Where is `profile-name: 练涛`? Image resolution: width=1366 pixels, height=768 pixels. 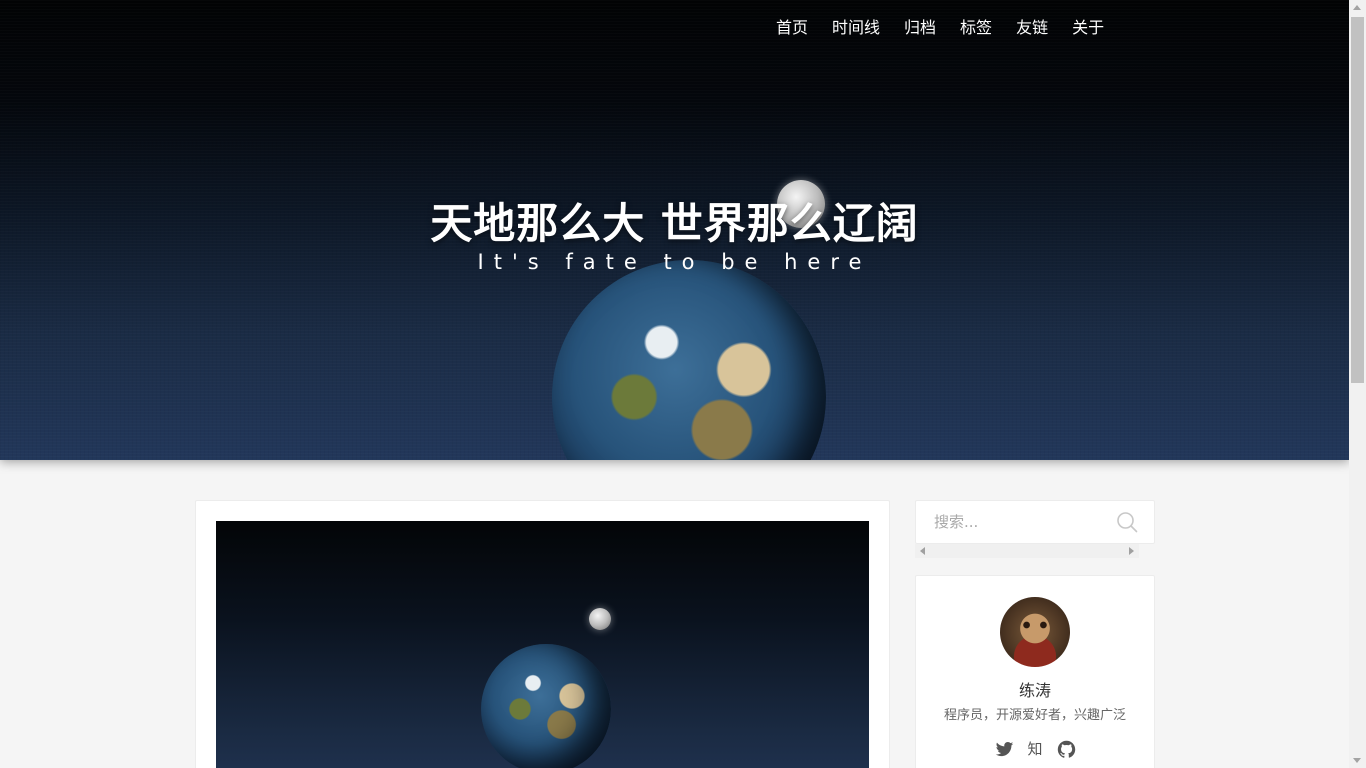 profile-name: 练涛 is located at coordinates (1034, 690).